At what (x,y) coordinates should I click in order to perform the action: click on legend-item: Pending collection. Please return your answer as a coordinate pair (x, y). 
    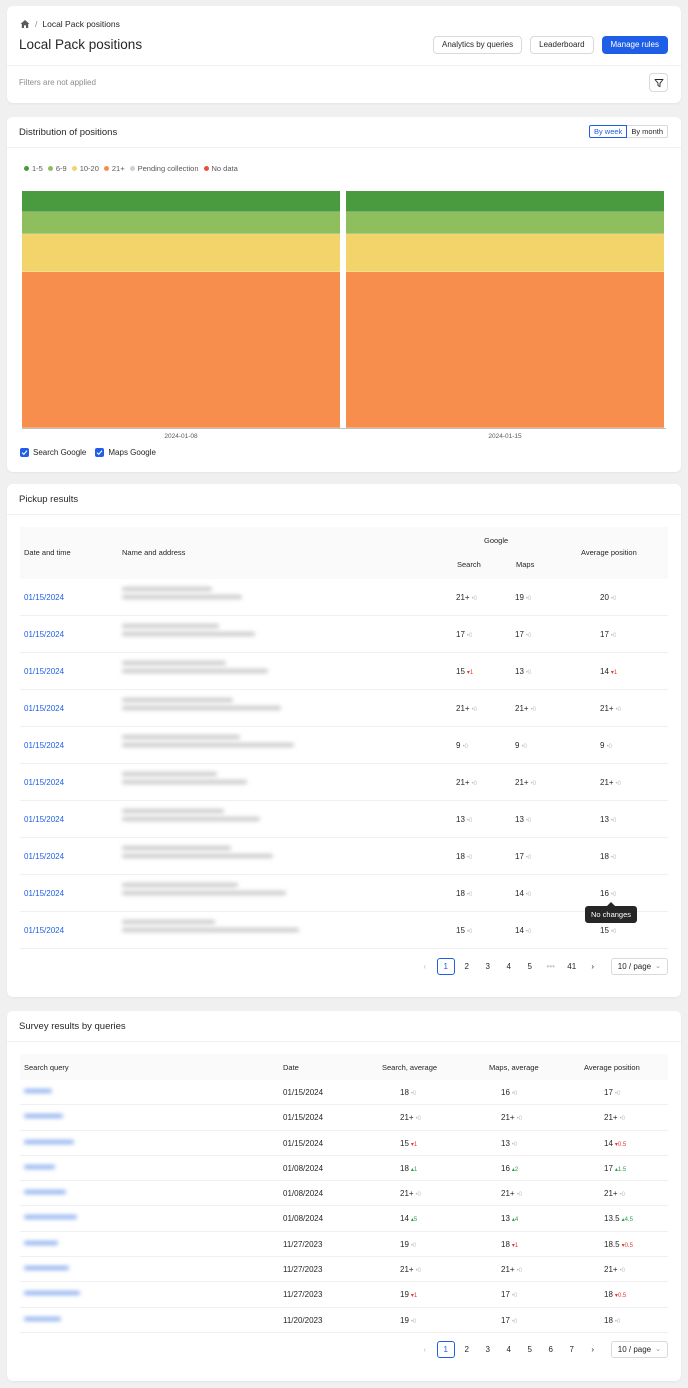
    Looking at the image, I should click on (164, 168).